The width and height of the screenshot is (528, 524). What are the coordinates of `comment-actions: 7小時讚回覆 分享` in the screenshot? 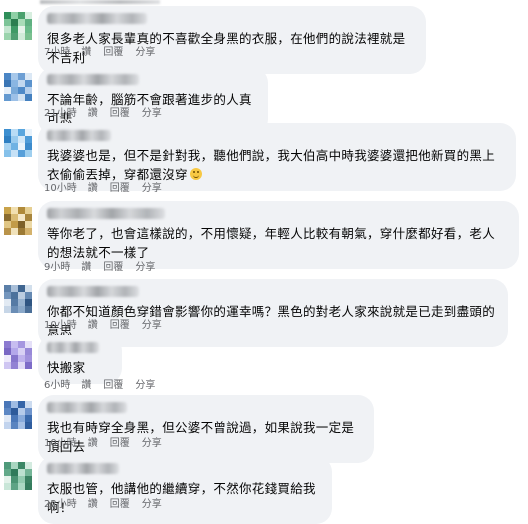 It's located at (99, 52).